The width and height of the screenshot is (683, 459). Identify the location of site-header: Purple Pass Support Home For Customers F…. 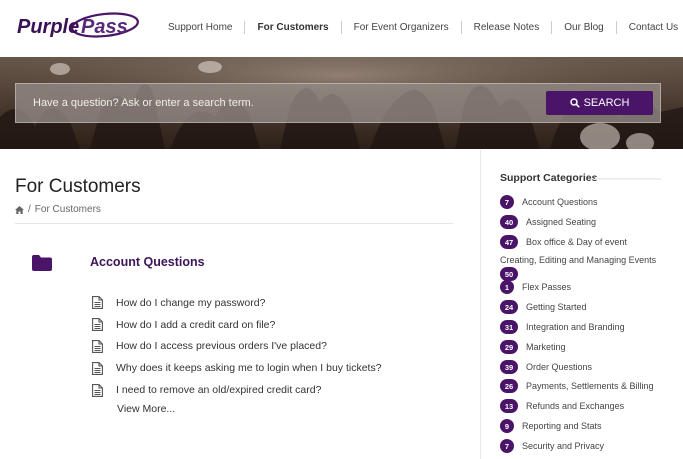
(341, 28).